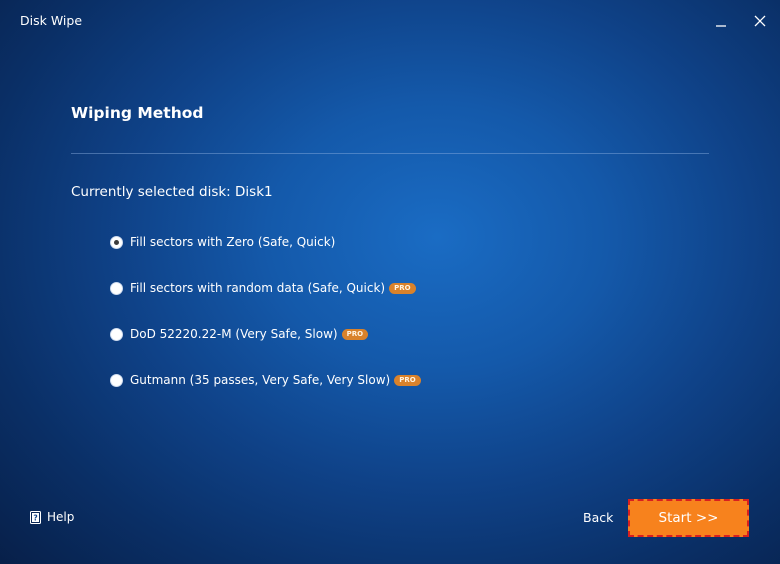  I want to click on option-fill-zero: Fill sectors with Zero (Safe, Quick), so click(222, 242).